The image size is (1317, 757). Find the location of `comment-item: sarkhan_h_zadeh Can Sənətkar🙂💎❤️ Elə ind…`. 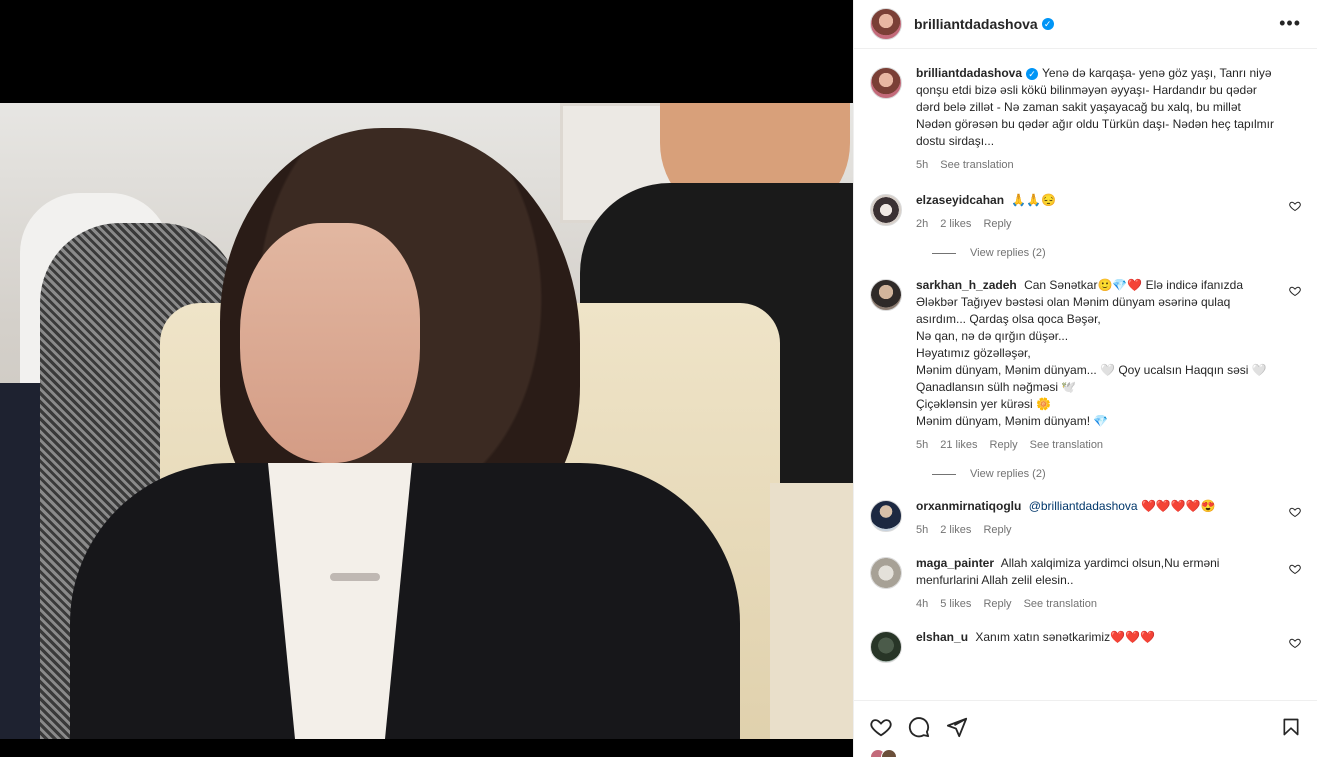

comment-item: sarkhan_h_zadeh Can Sənətkar🙂💎❤️ Elə ind… is located at coordinates (1085, 365).